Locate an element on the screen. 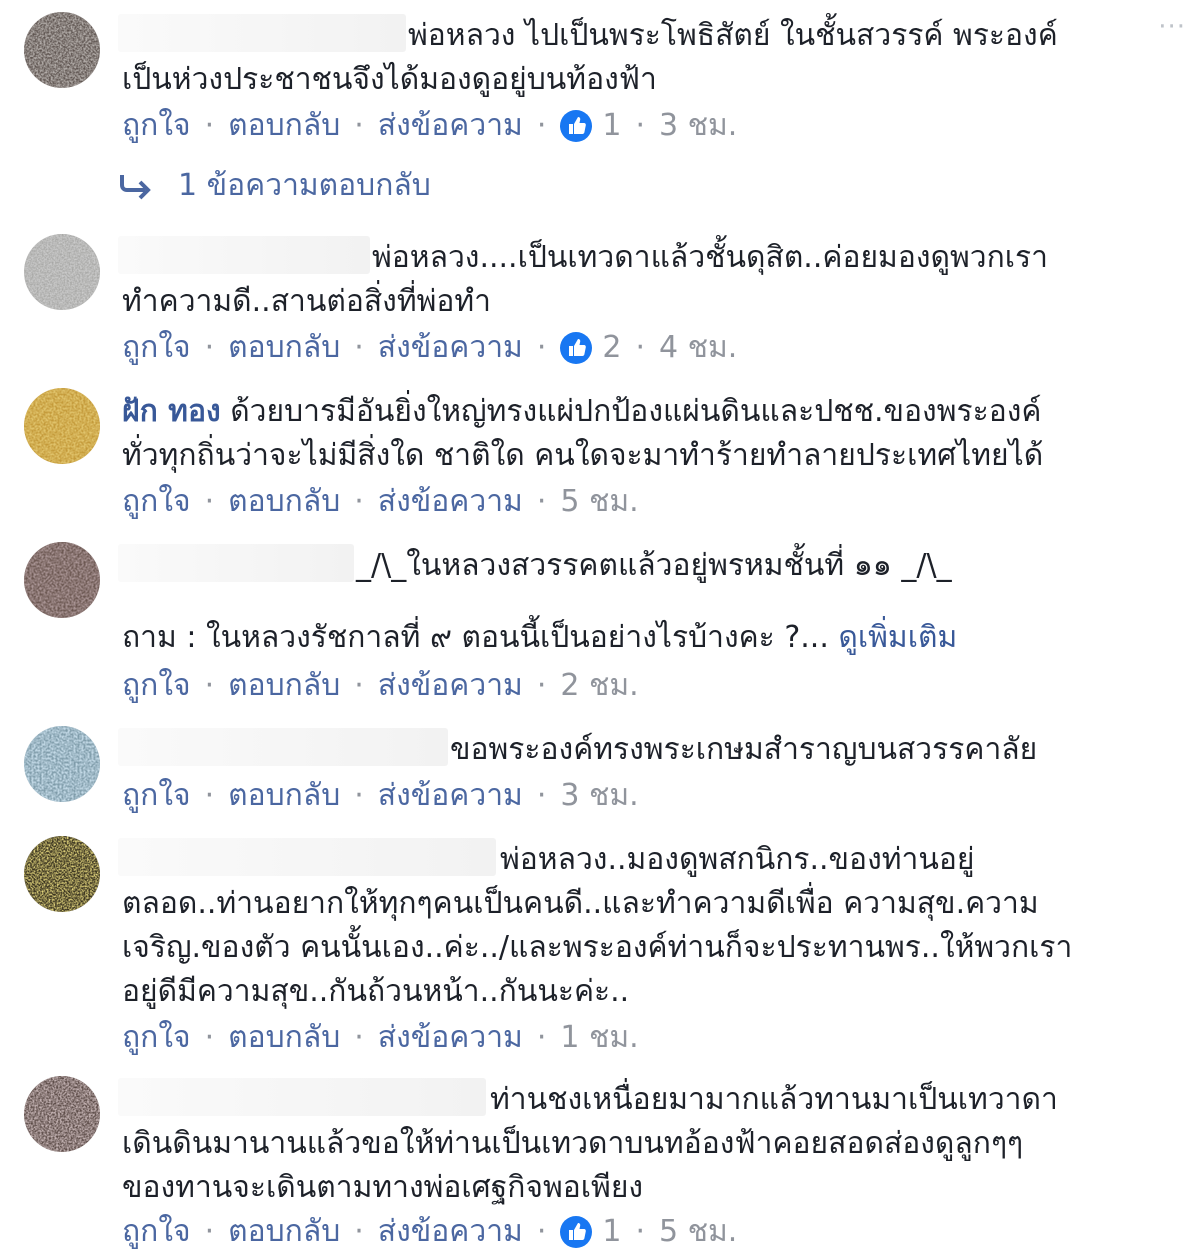 The width and height of the screenshot is (1200, 1255). comment-text-line: อยู่ดีมีความสุข..กันถ้วนหน้า..กันนะค่ะ.. is located at coordinates (376, 991).